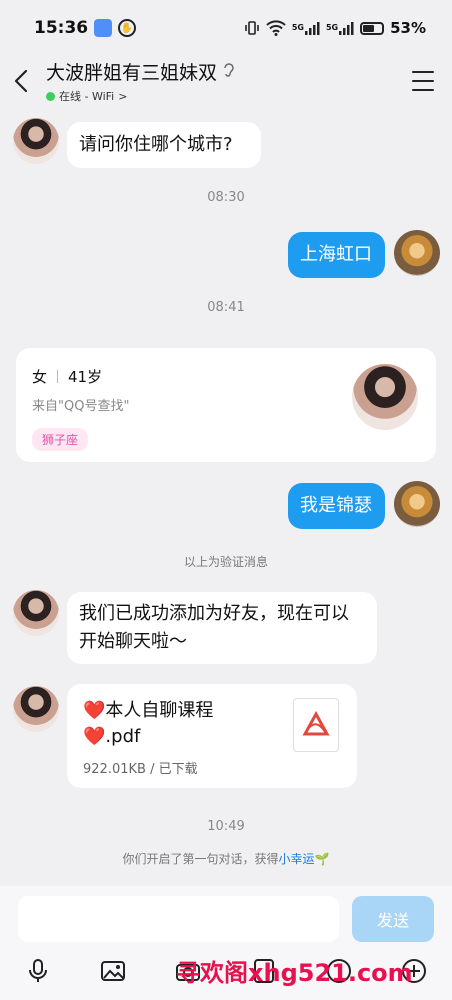  Describe the element at coordinates (127, 28) in the screenshot. I see `hand-icon: ✋` at that location.